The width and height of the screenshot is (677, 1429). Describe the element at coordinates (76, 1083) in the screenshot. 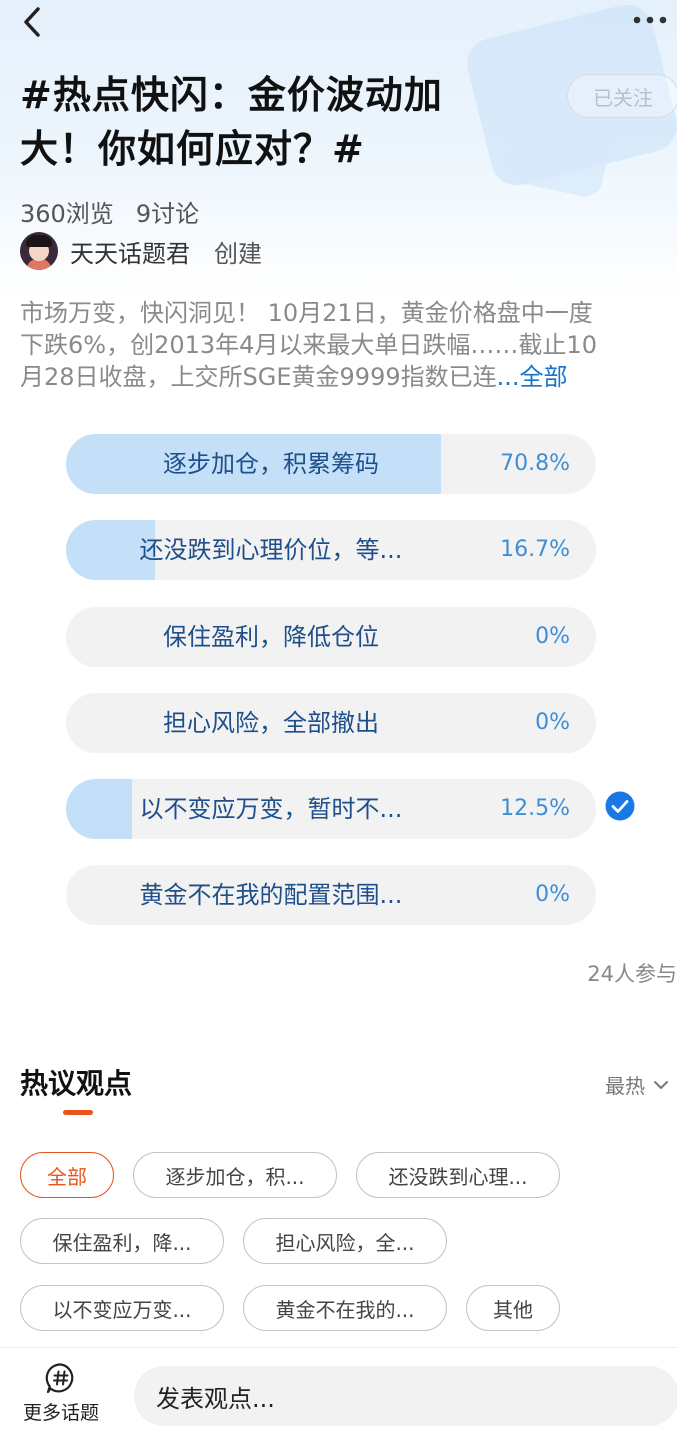

I see `hot-opinions-title: 热议观点` at that location.